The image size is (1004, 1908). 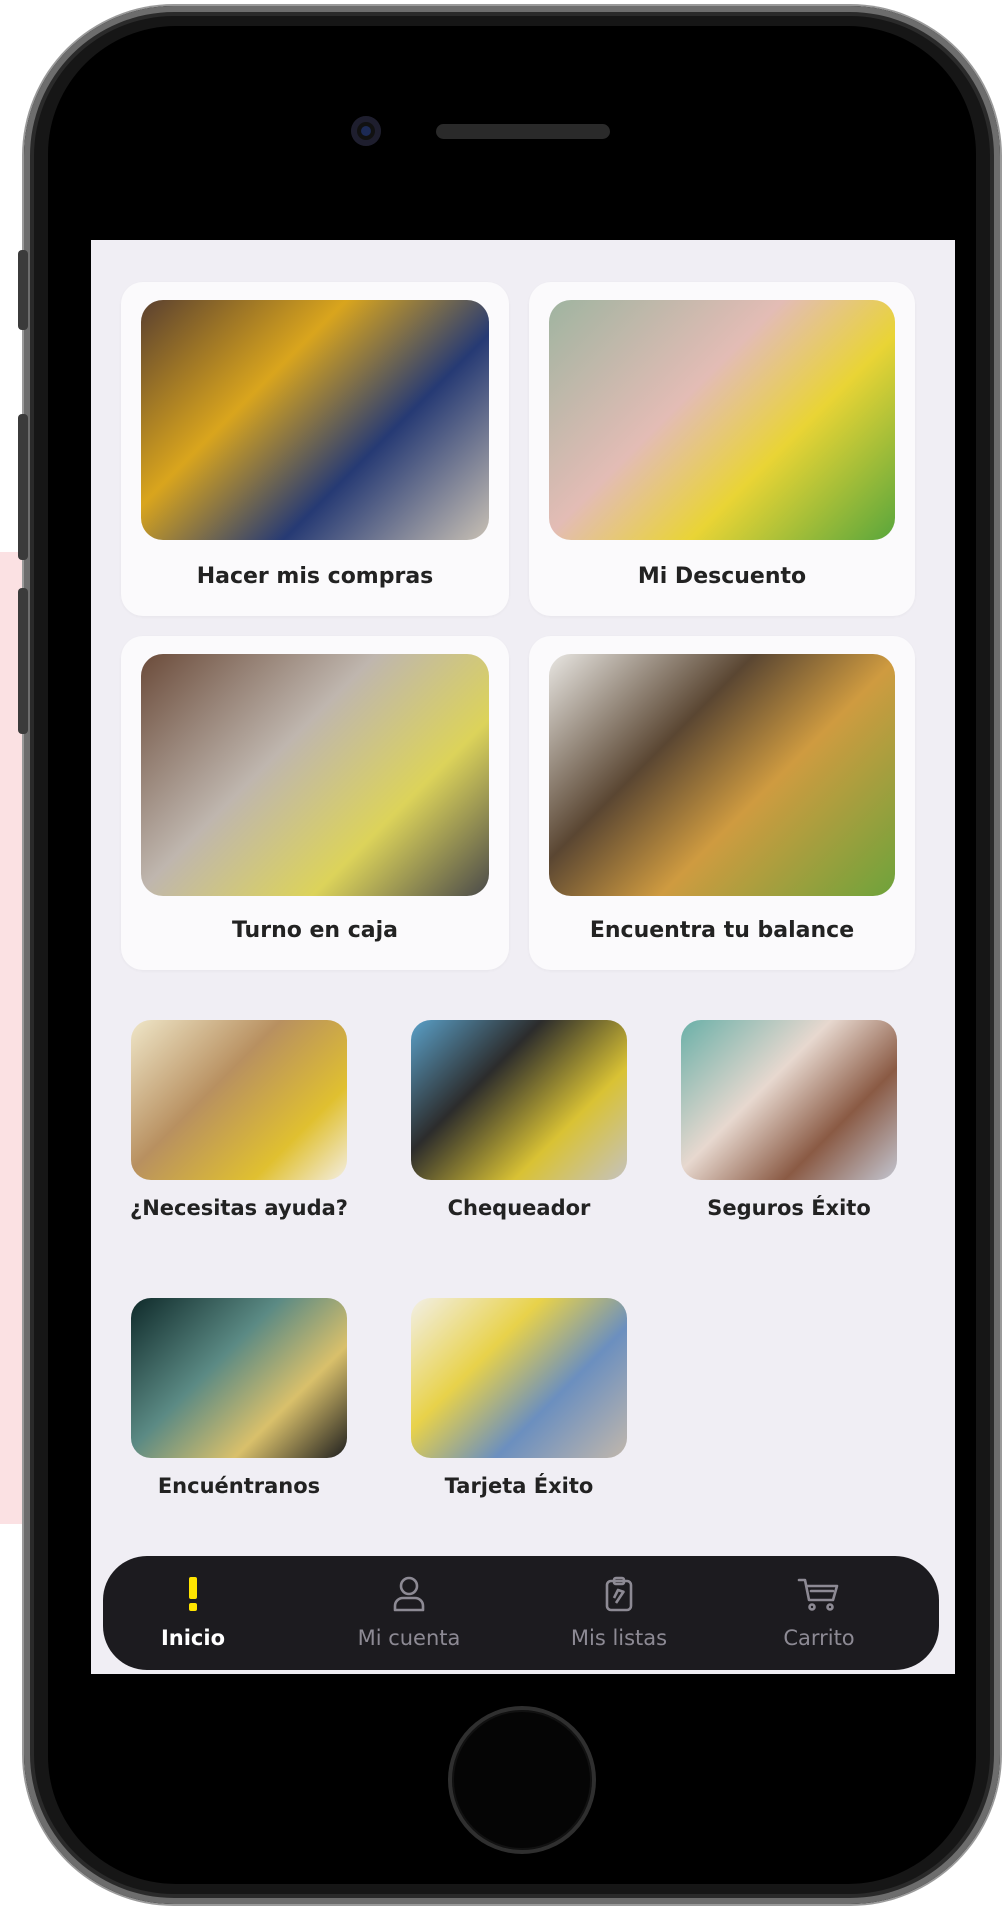 I want to click on nav-item-mi-cuenta: Mi cuenta, so click(x=409, y=1613).